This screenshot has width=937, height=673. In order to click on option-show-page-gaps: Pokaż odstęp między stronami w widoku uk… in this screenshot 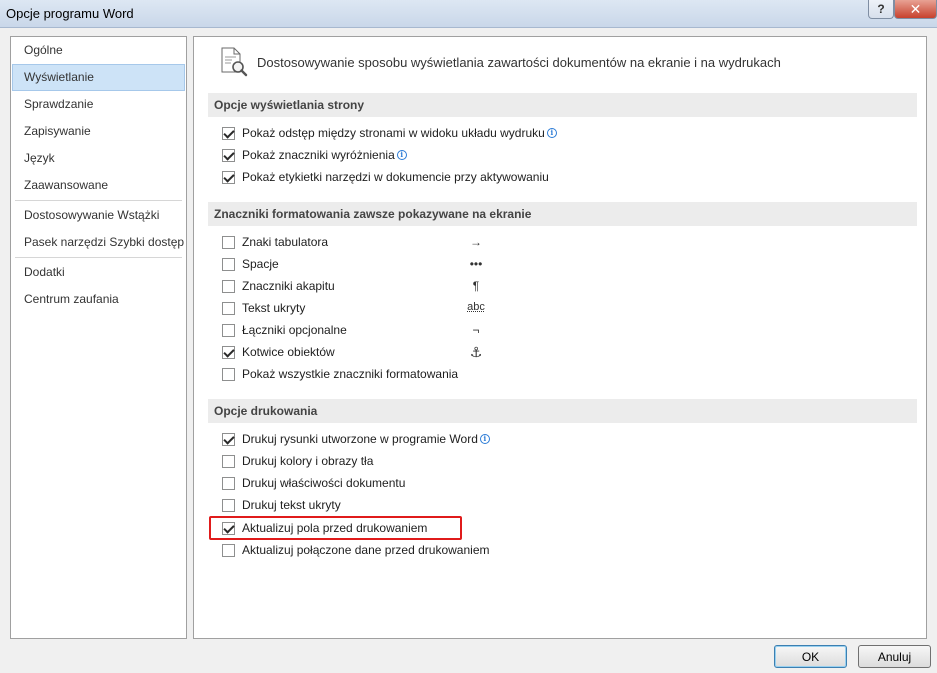, I will do `click(389, 133)`.